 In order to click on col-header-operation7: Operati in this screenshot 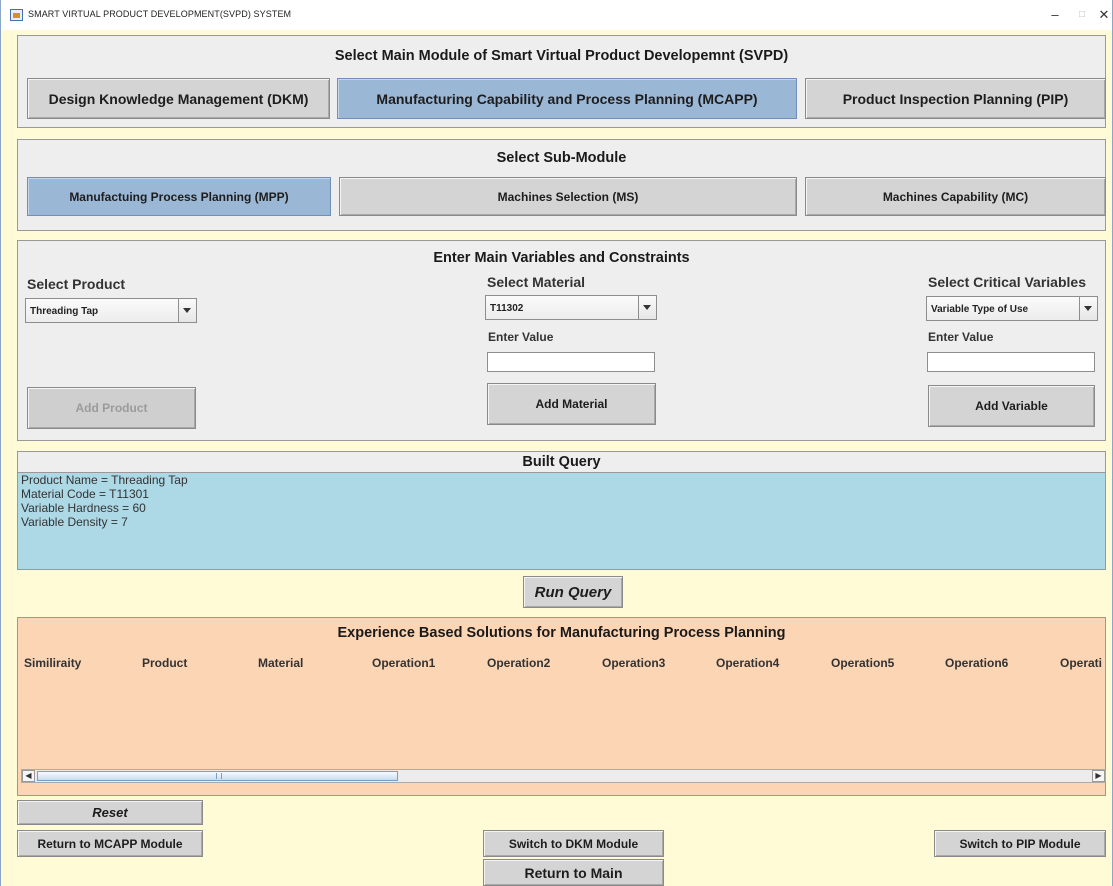, I will do `click(1081, 663)`.